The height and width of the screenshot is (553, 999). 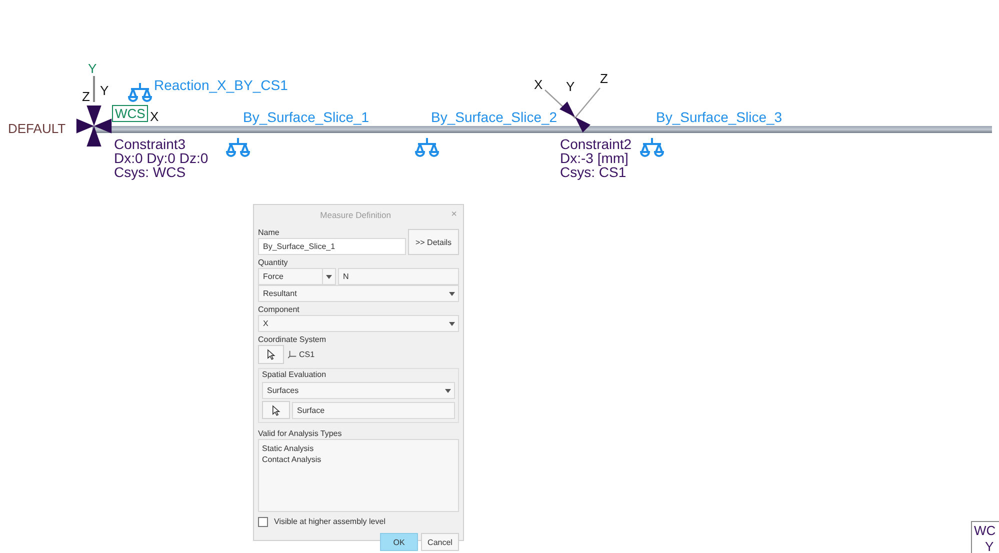 I want to click on triad-label: WC, so click(x=985, y=530).